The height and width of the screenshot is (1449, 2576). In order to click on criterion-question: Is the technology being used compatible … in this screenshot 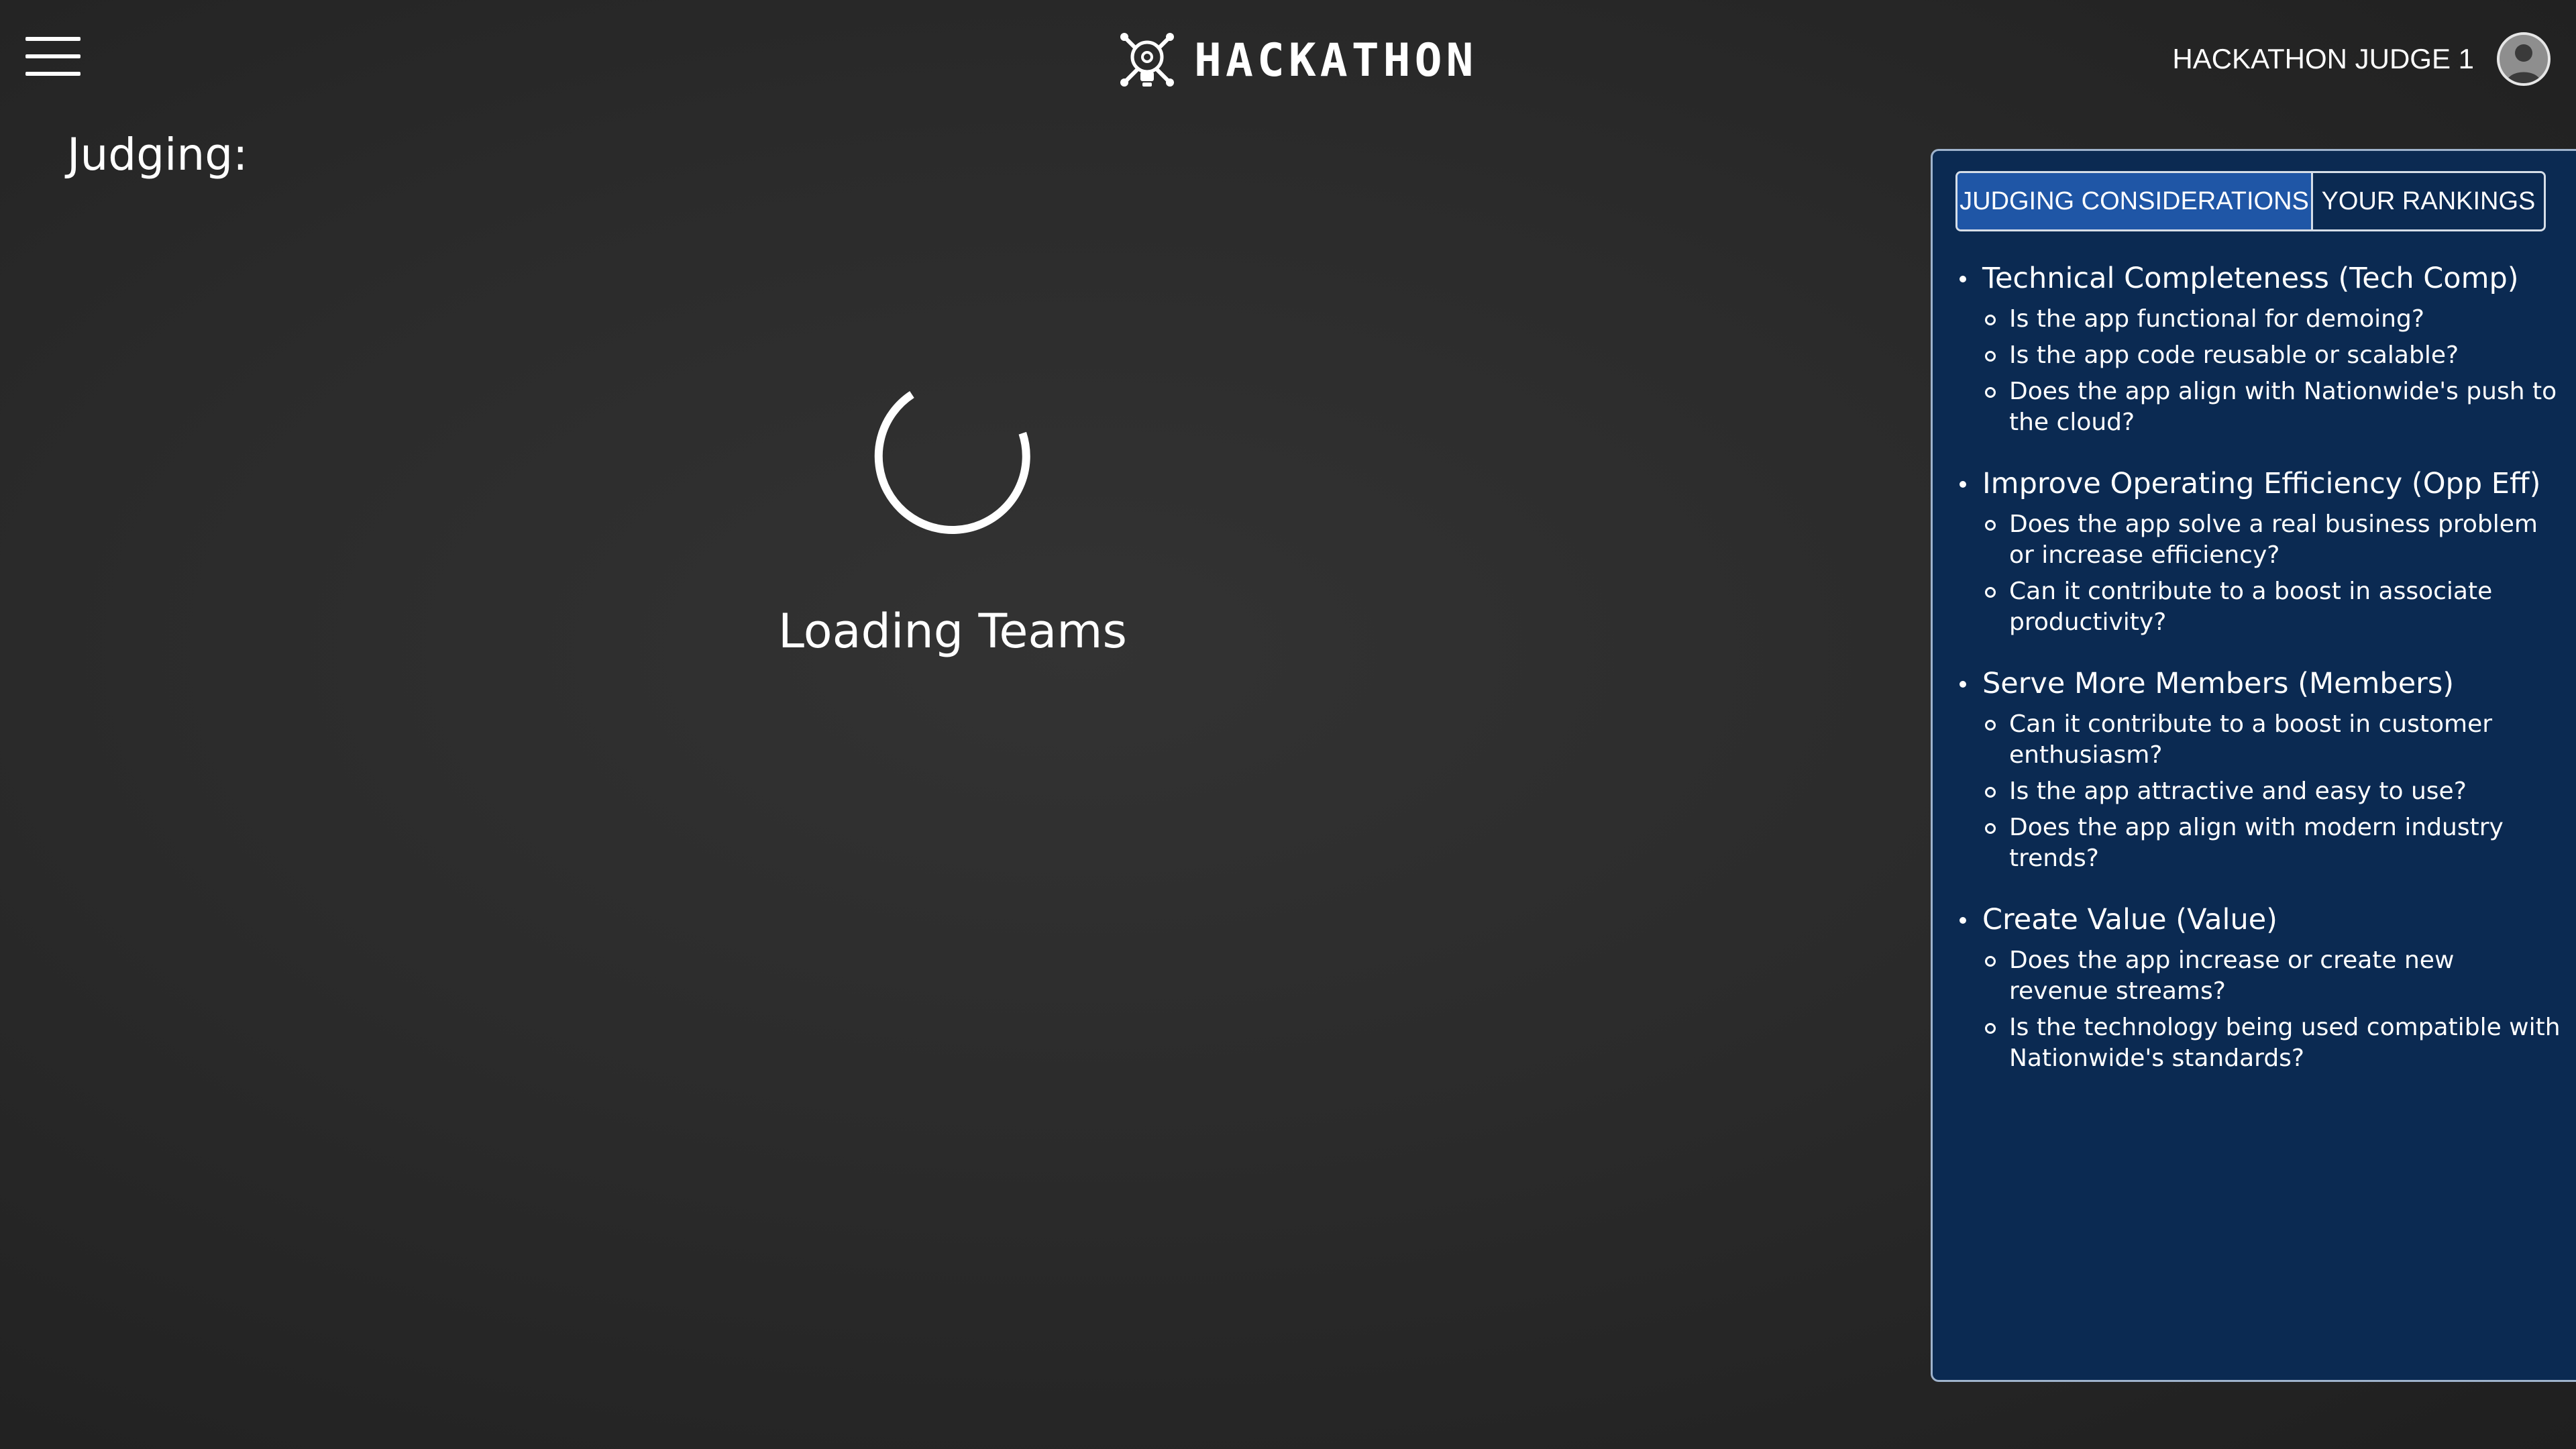, I will do `click(2259, 1043)`.